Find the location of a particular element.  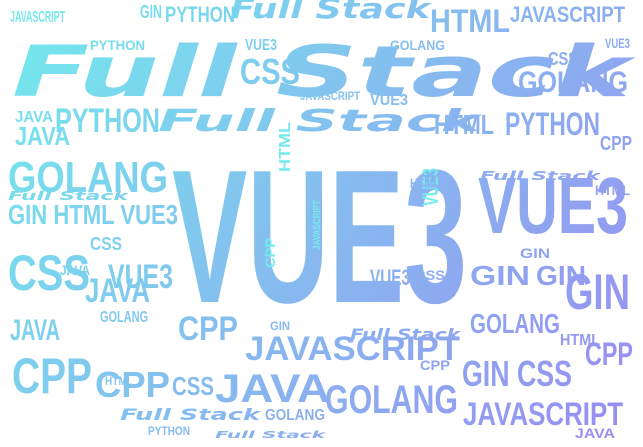

word-gin-css: GIN CSS is located at coordinates (517, 373).